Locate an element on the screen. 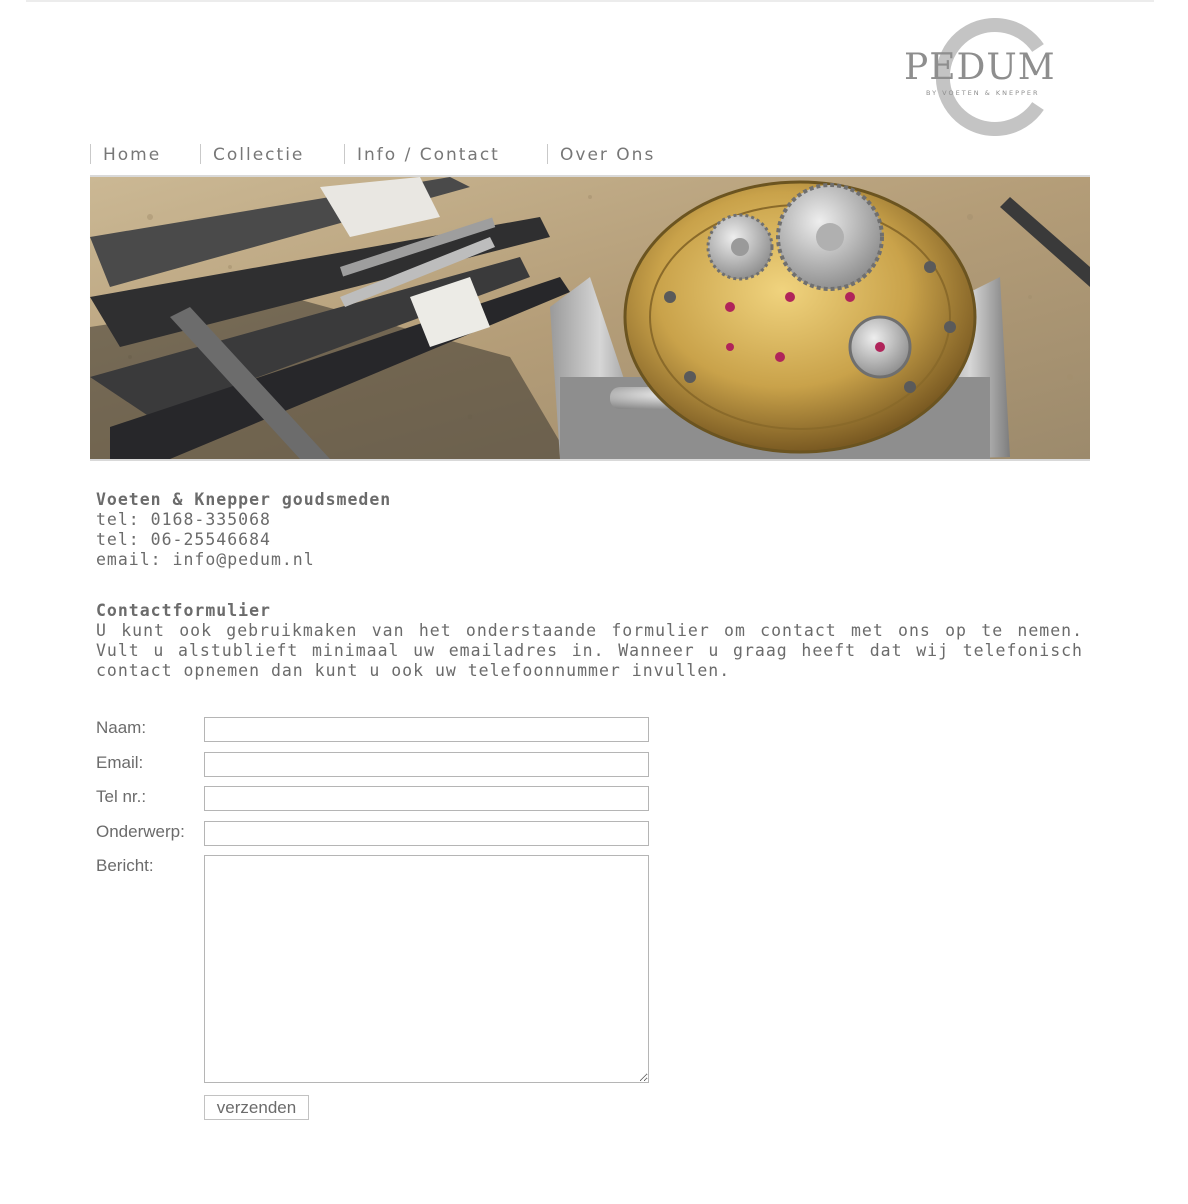 The height and width of the screenshot is (1204, 1188). logo-wordmark: PEDUM is located at coordinates (980, 67).